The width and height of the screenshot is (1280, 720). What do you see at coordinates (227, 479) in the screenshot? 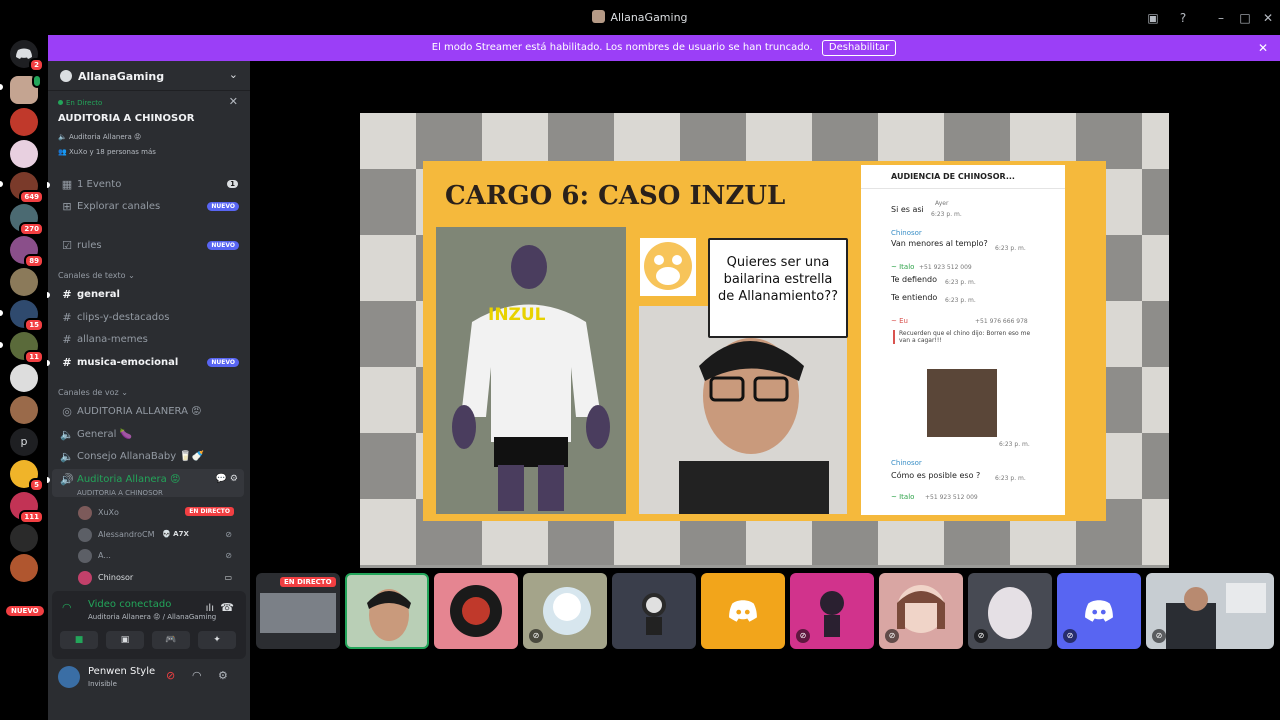
I see `chat-icon: 💬 ⚙` at bounding box center [227, 479].